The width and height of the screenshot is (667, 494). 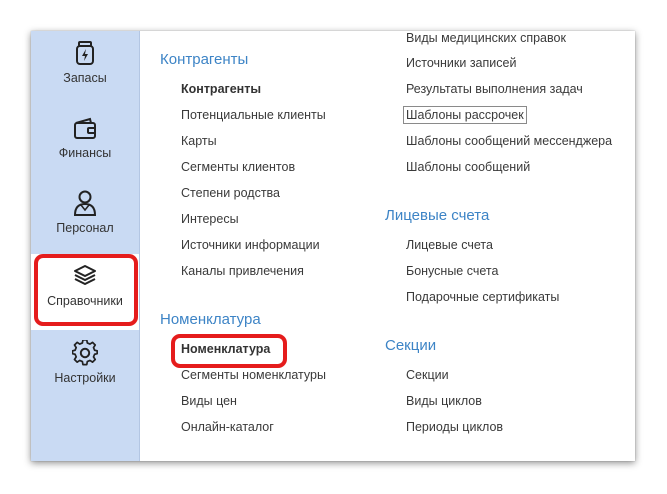 I want to click on link-online-catalog: Онлайн-каталог, so click(x=227, y=427).